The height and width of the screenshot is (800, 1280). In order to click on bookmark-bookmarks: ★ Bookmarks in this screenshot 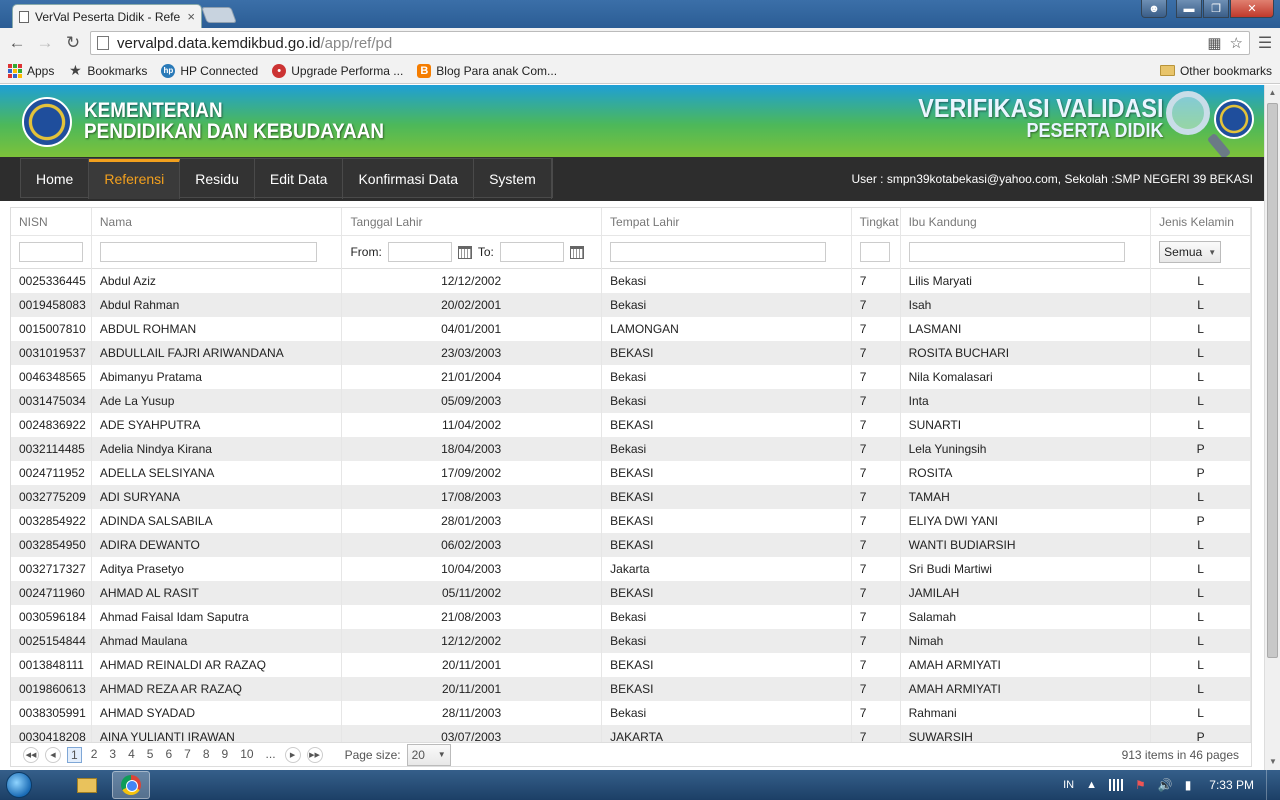, I will do `click(107, 70)`.